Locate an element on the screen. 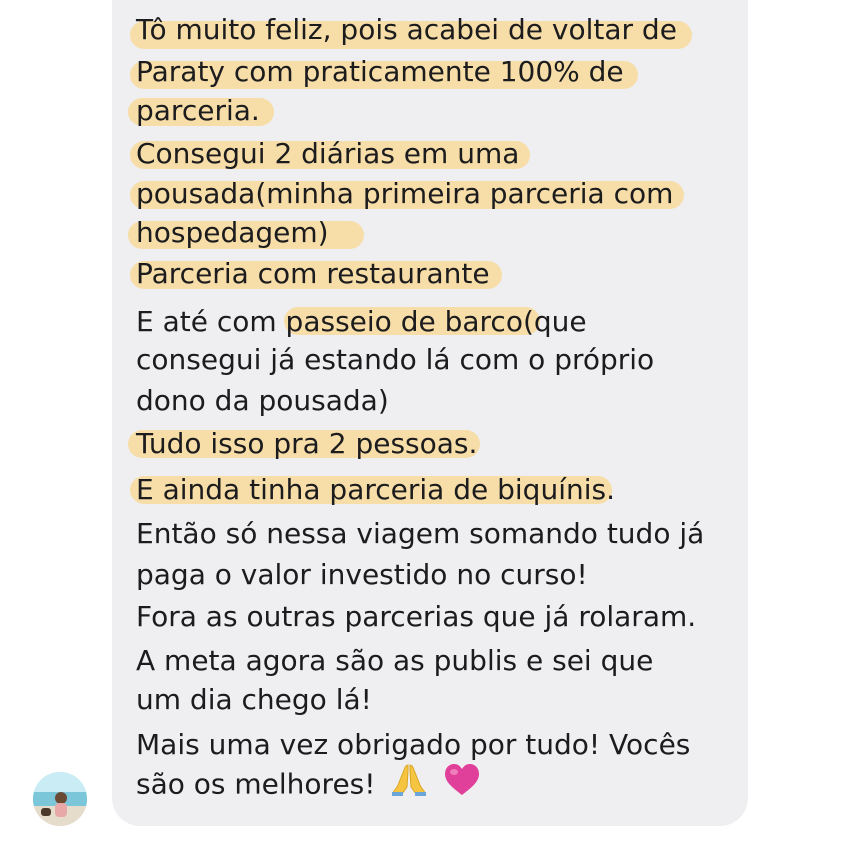 The height and width of the screenshot is (843, 860). avatar-photo-icon is located at coordinates (60, 799).